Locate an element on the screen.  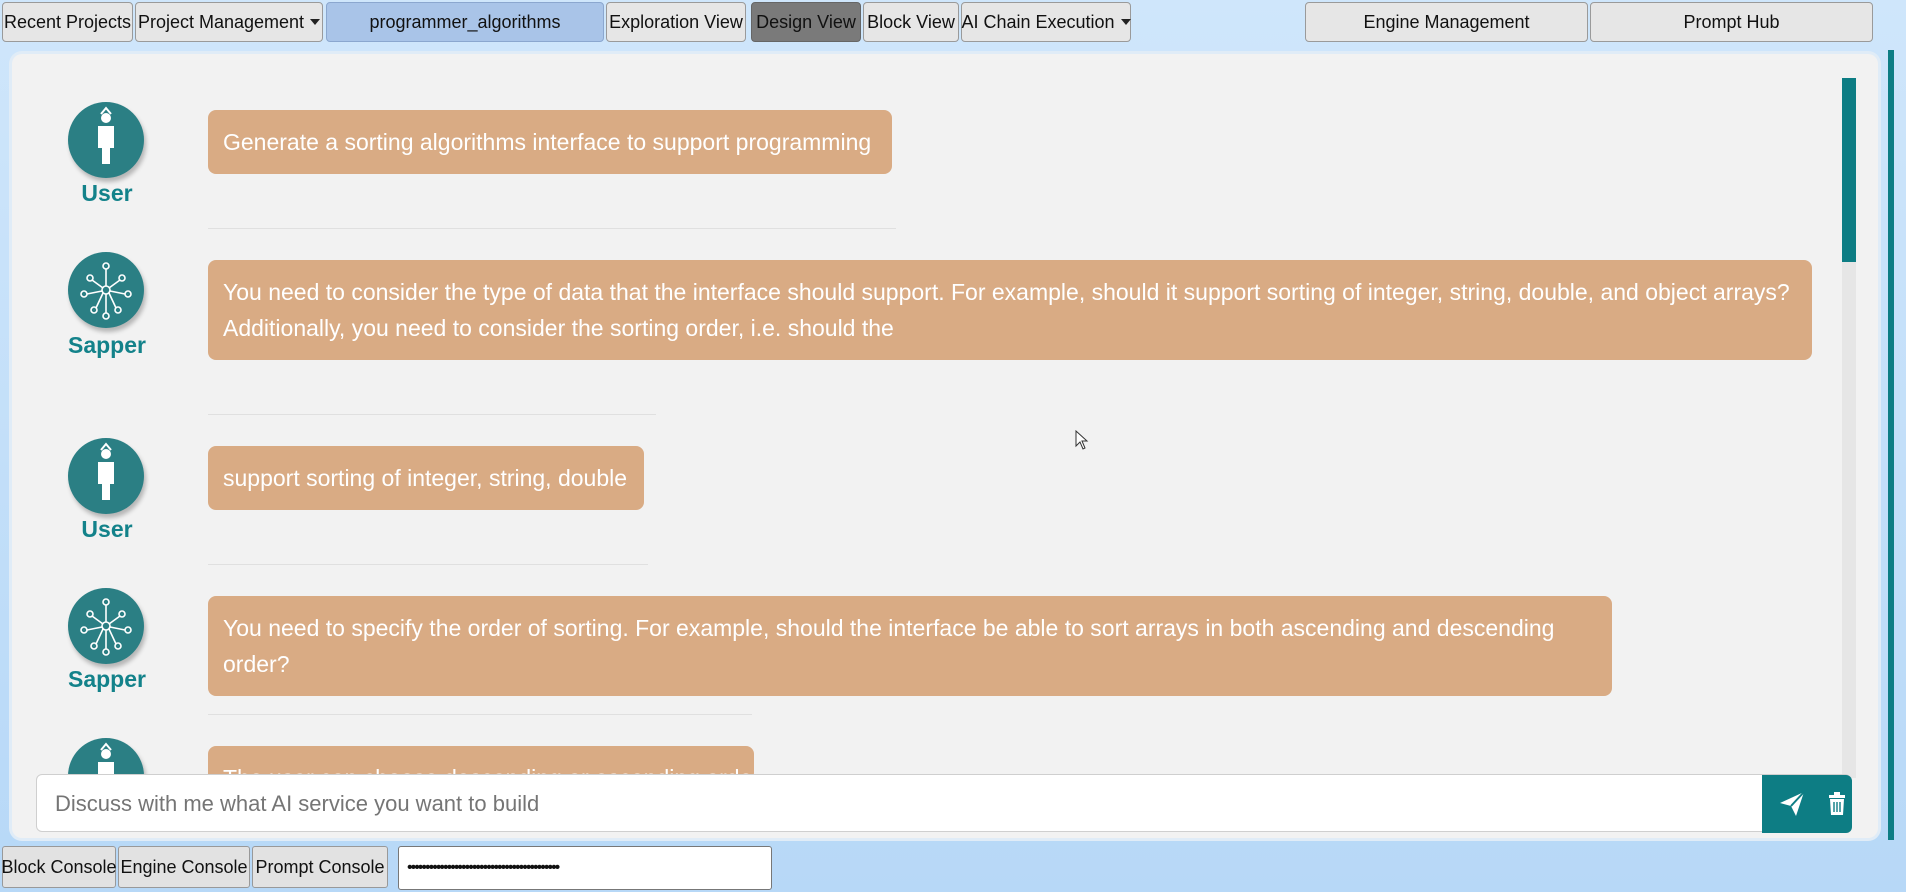
right-edge-accent is located at coordinates (1891, 445).